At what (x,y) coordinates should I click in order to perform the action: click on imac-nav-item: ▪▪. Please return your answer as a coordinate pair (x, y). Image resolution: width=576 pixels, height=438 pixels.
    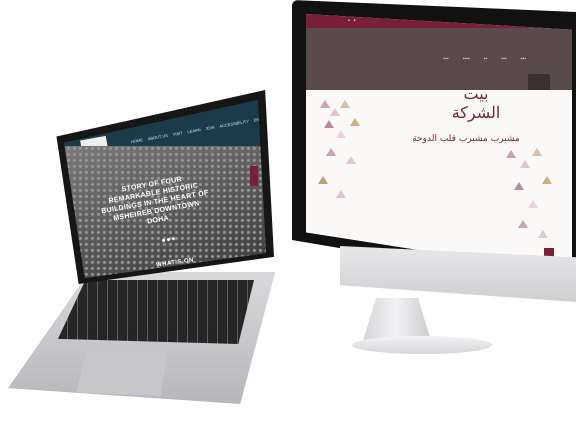
    Looking at the image, I should click on (486, 59).